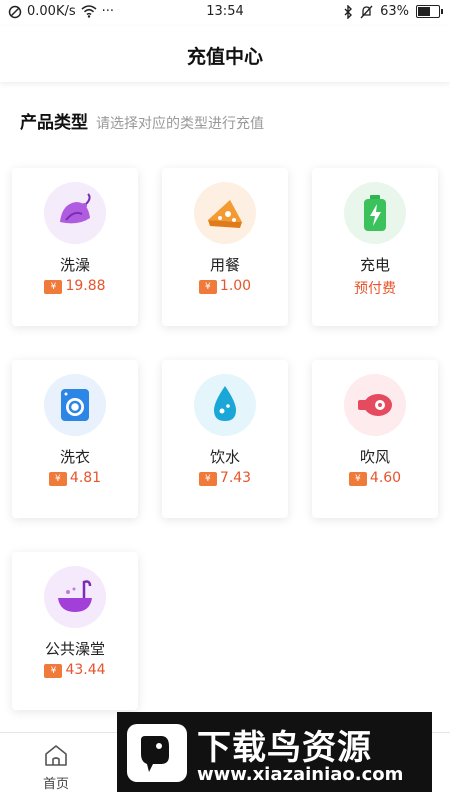 This screenshot has height=801, width=450. What do you see at coordinates (54, 123) in the screenshot?
I see `section-title: 产品类型` at bounding box center [54, 123].